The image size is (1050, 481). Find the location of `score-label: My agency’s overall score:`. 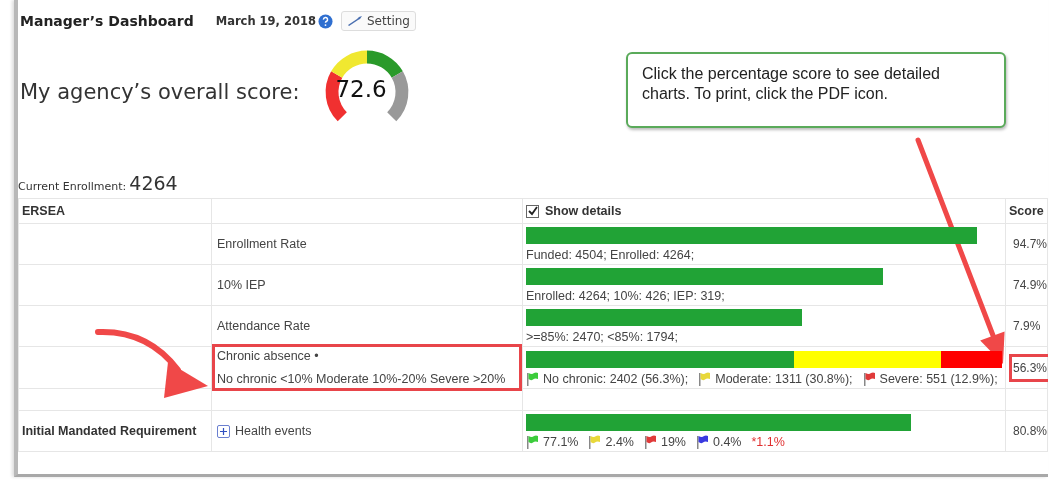

score-label: My agency’s overall score: is located at coordinates (160, 92).